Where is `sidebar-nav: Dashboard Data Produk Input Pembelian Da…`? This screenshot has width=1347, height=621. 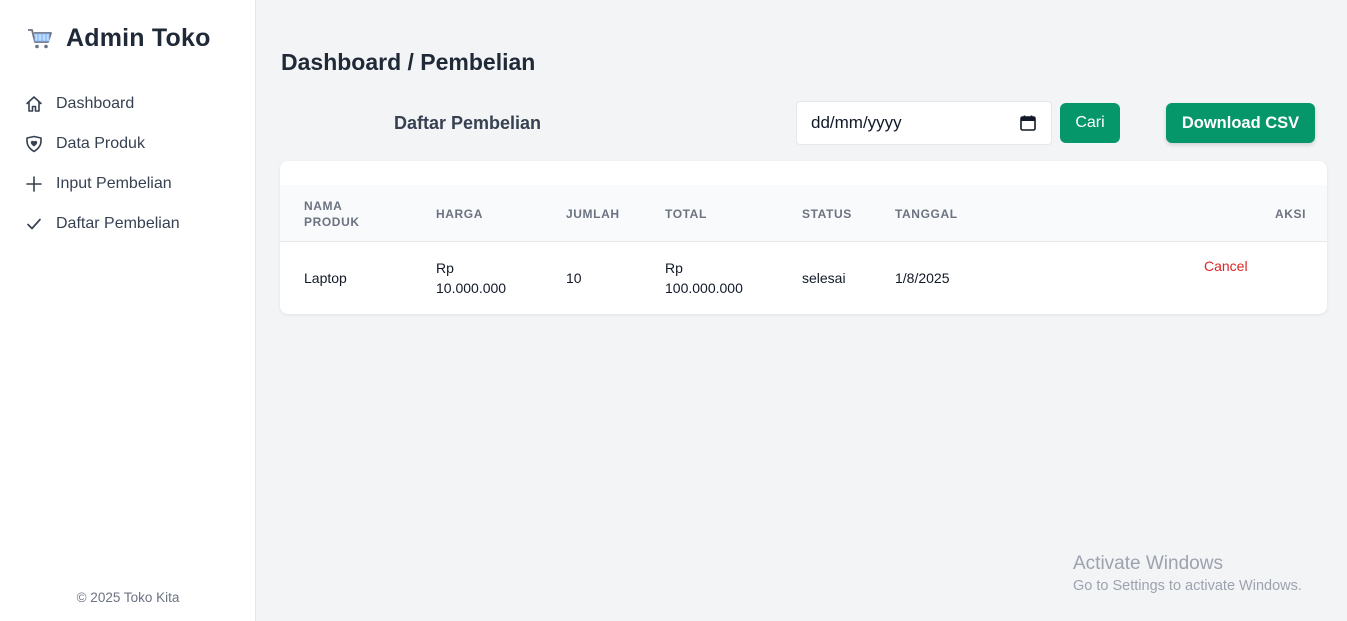
sidebar-nav: Dashboard Data Produk Input Pembelian Da… is located at coordinates (132, 164).